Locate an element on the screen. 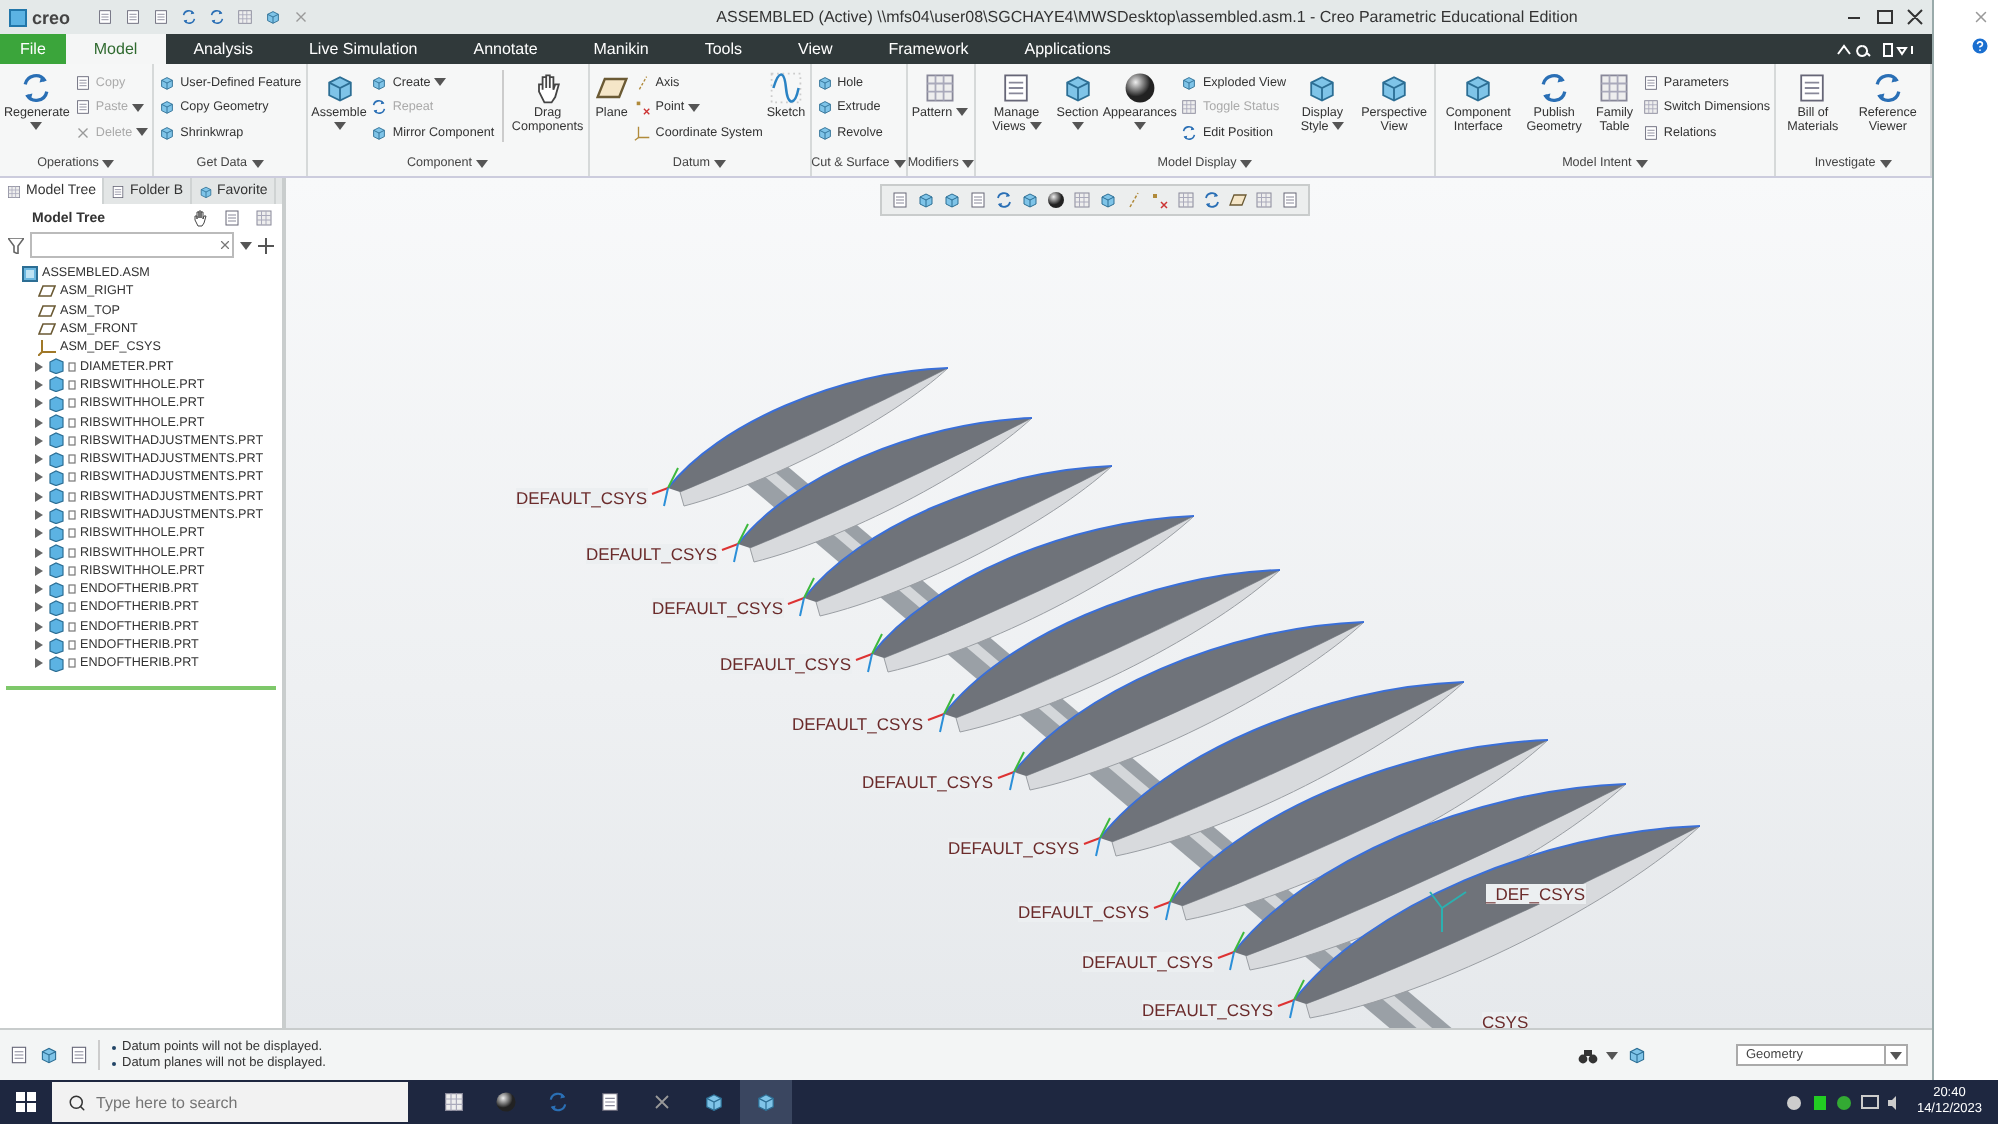 Image resolution: width=1998 pixels, height=1124 pixels. ribbon-tab: Framework is located at coordinates (928, 49).